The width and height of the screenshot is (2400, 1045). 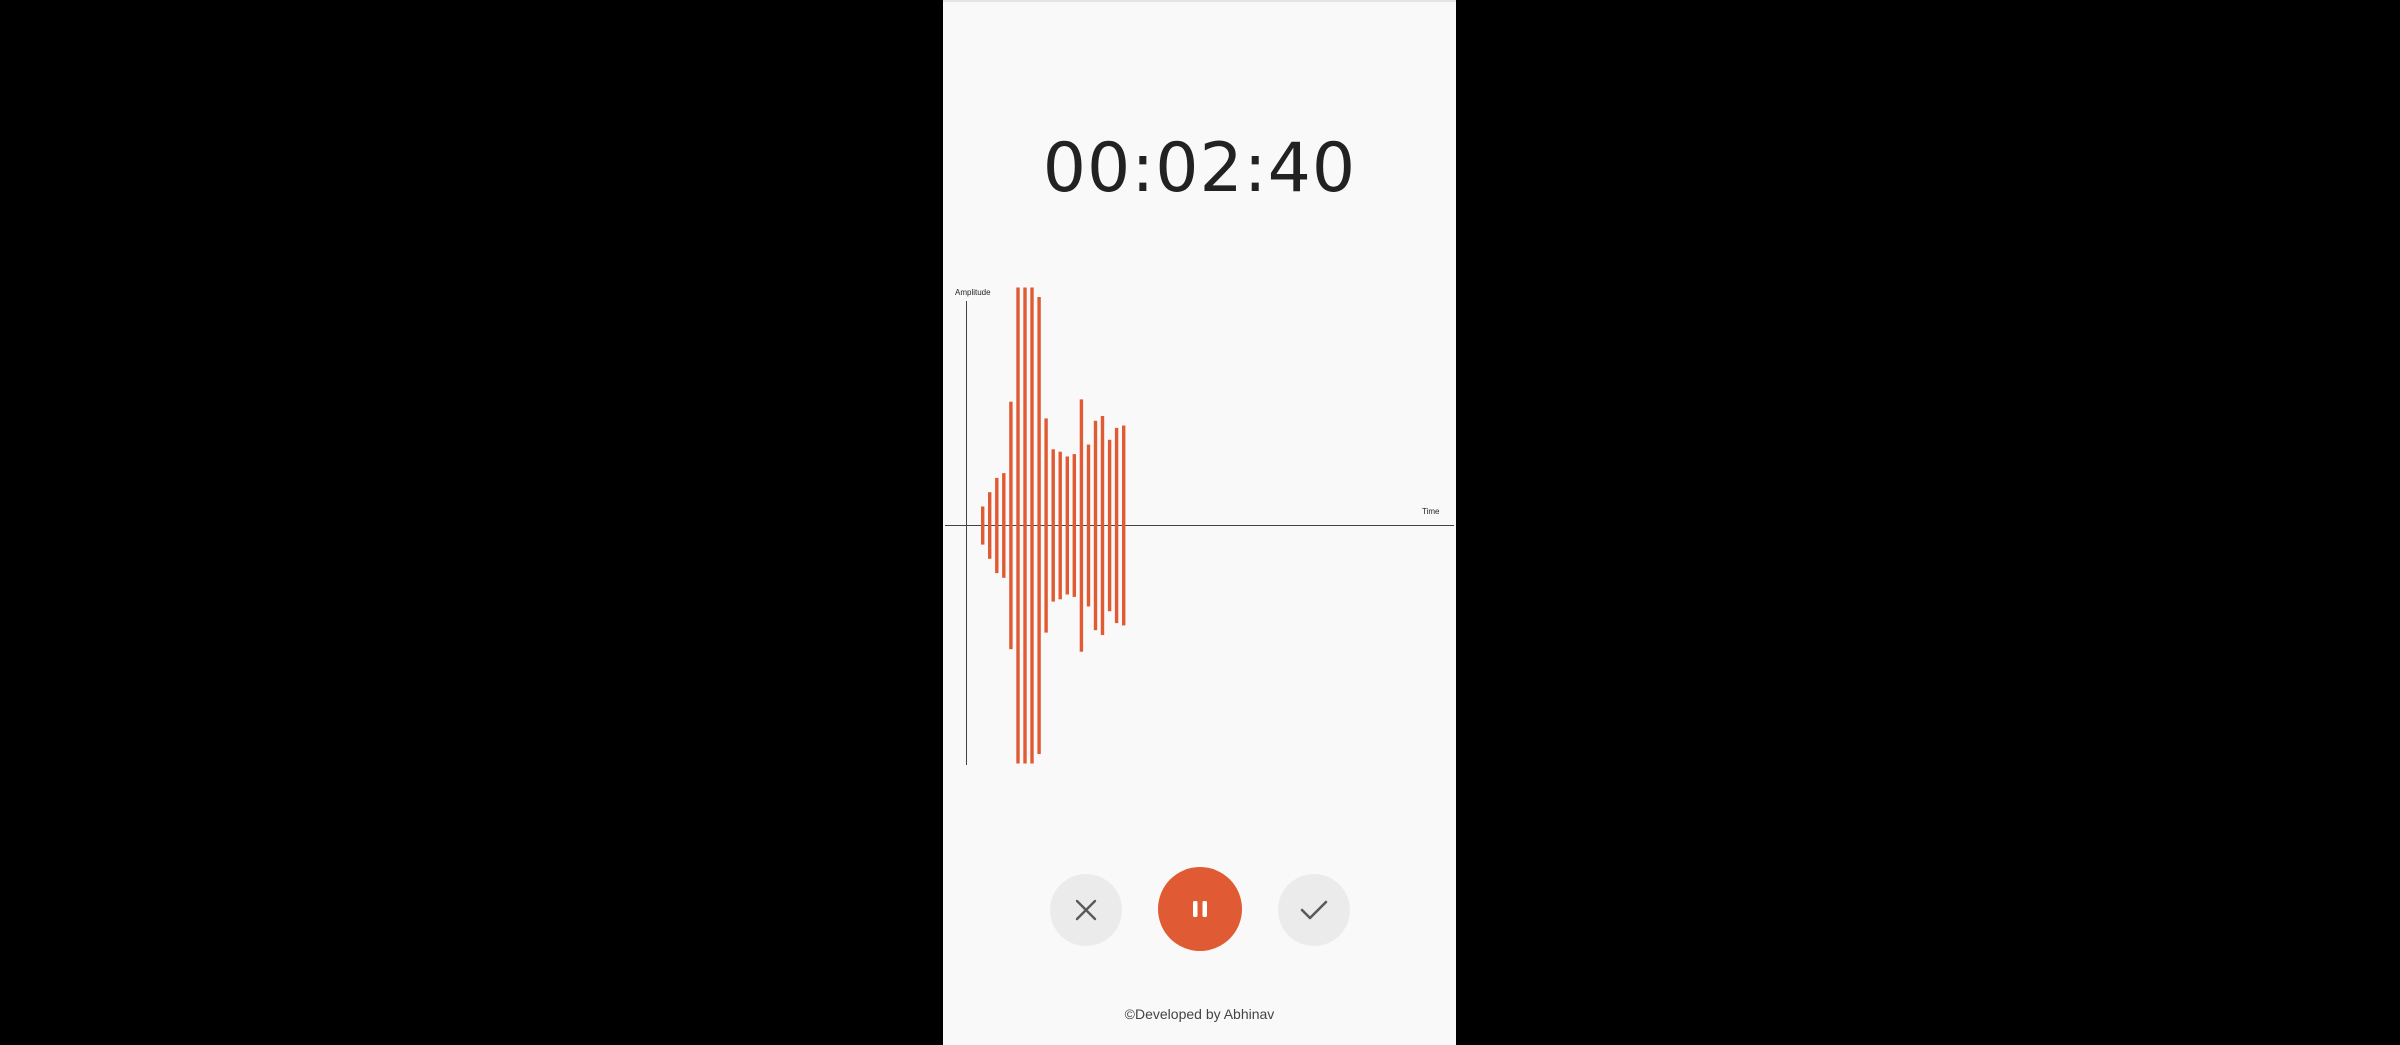 What do you see at coordinates (1199, 1014) in the screenshot?
I see `developer-credit: ©Developed by Abhinav` at bounding box center [1199, 1014].